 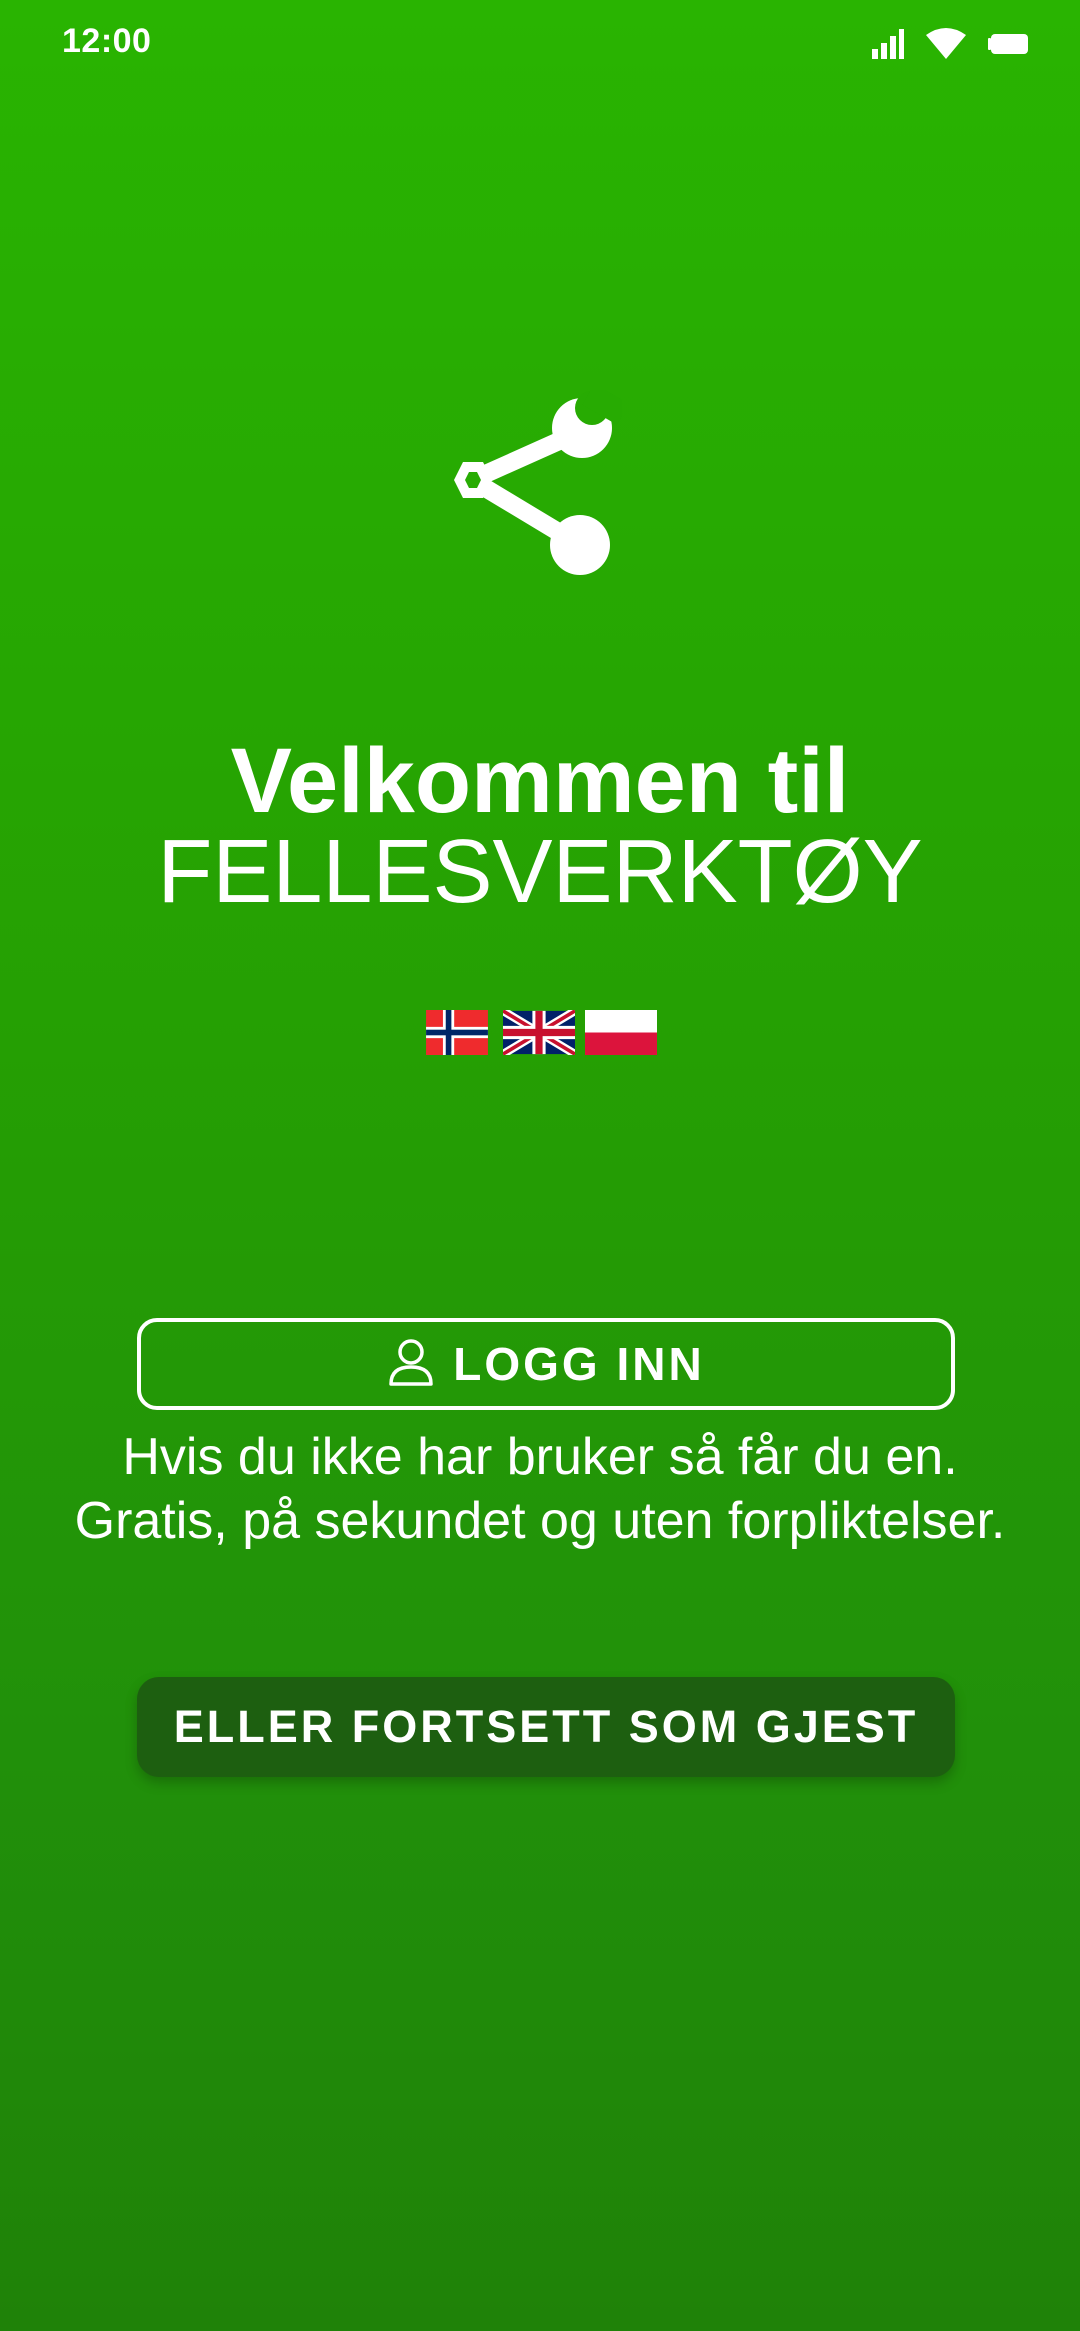 I want to click on battery-icon, so click(x=1008, y=46).